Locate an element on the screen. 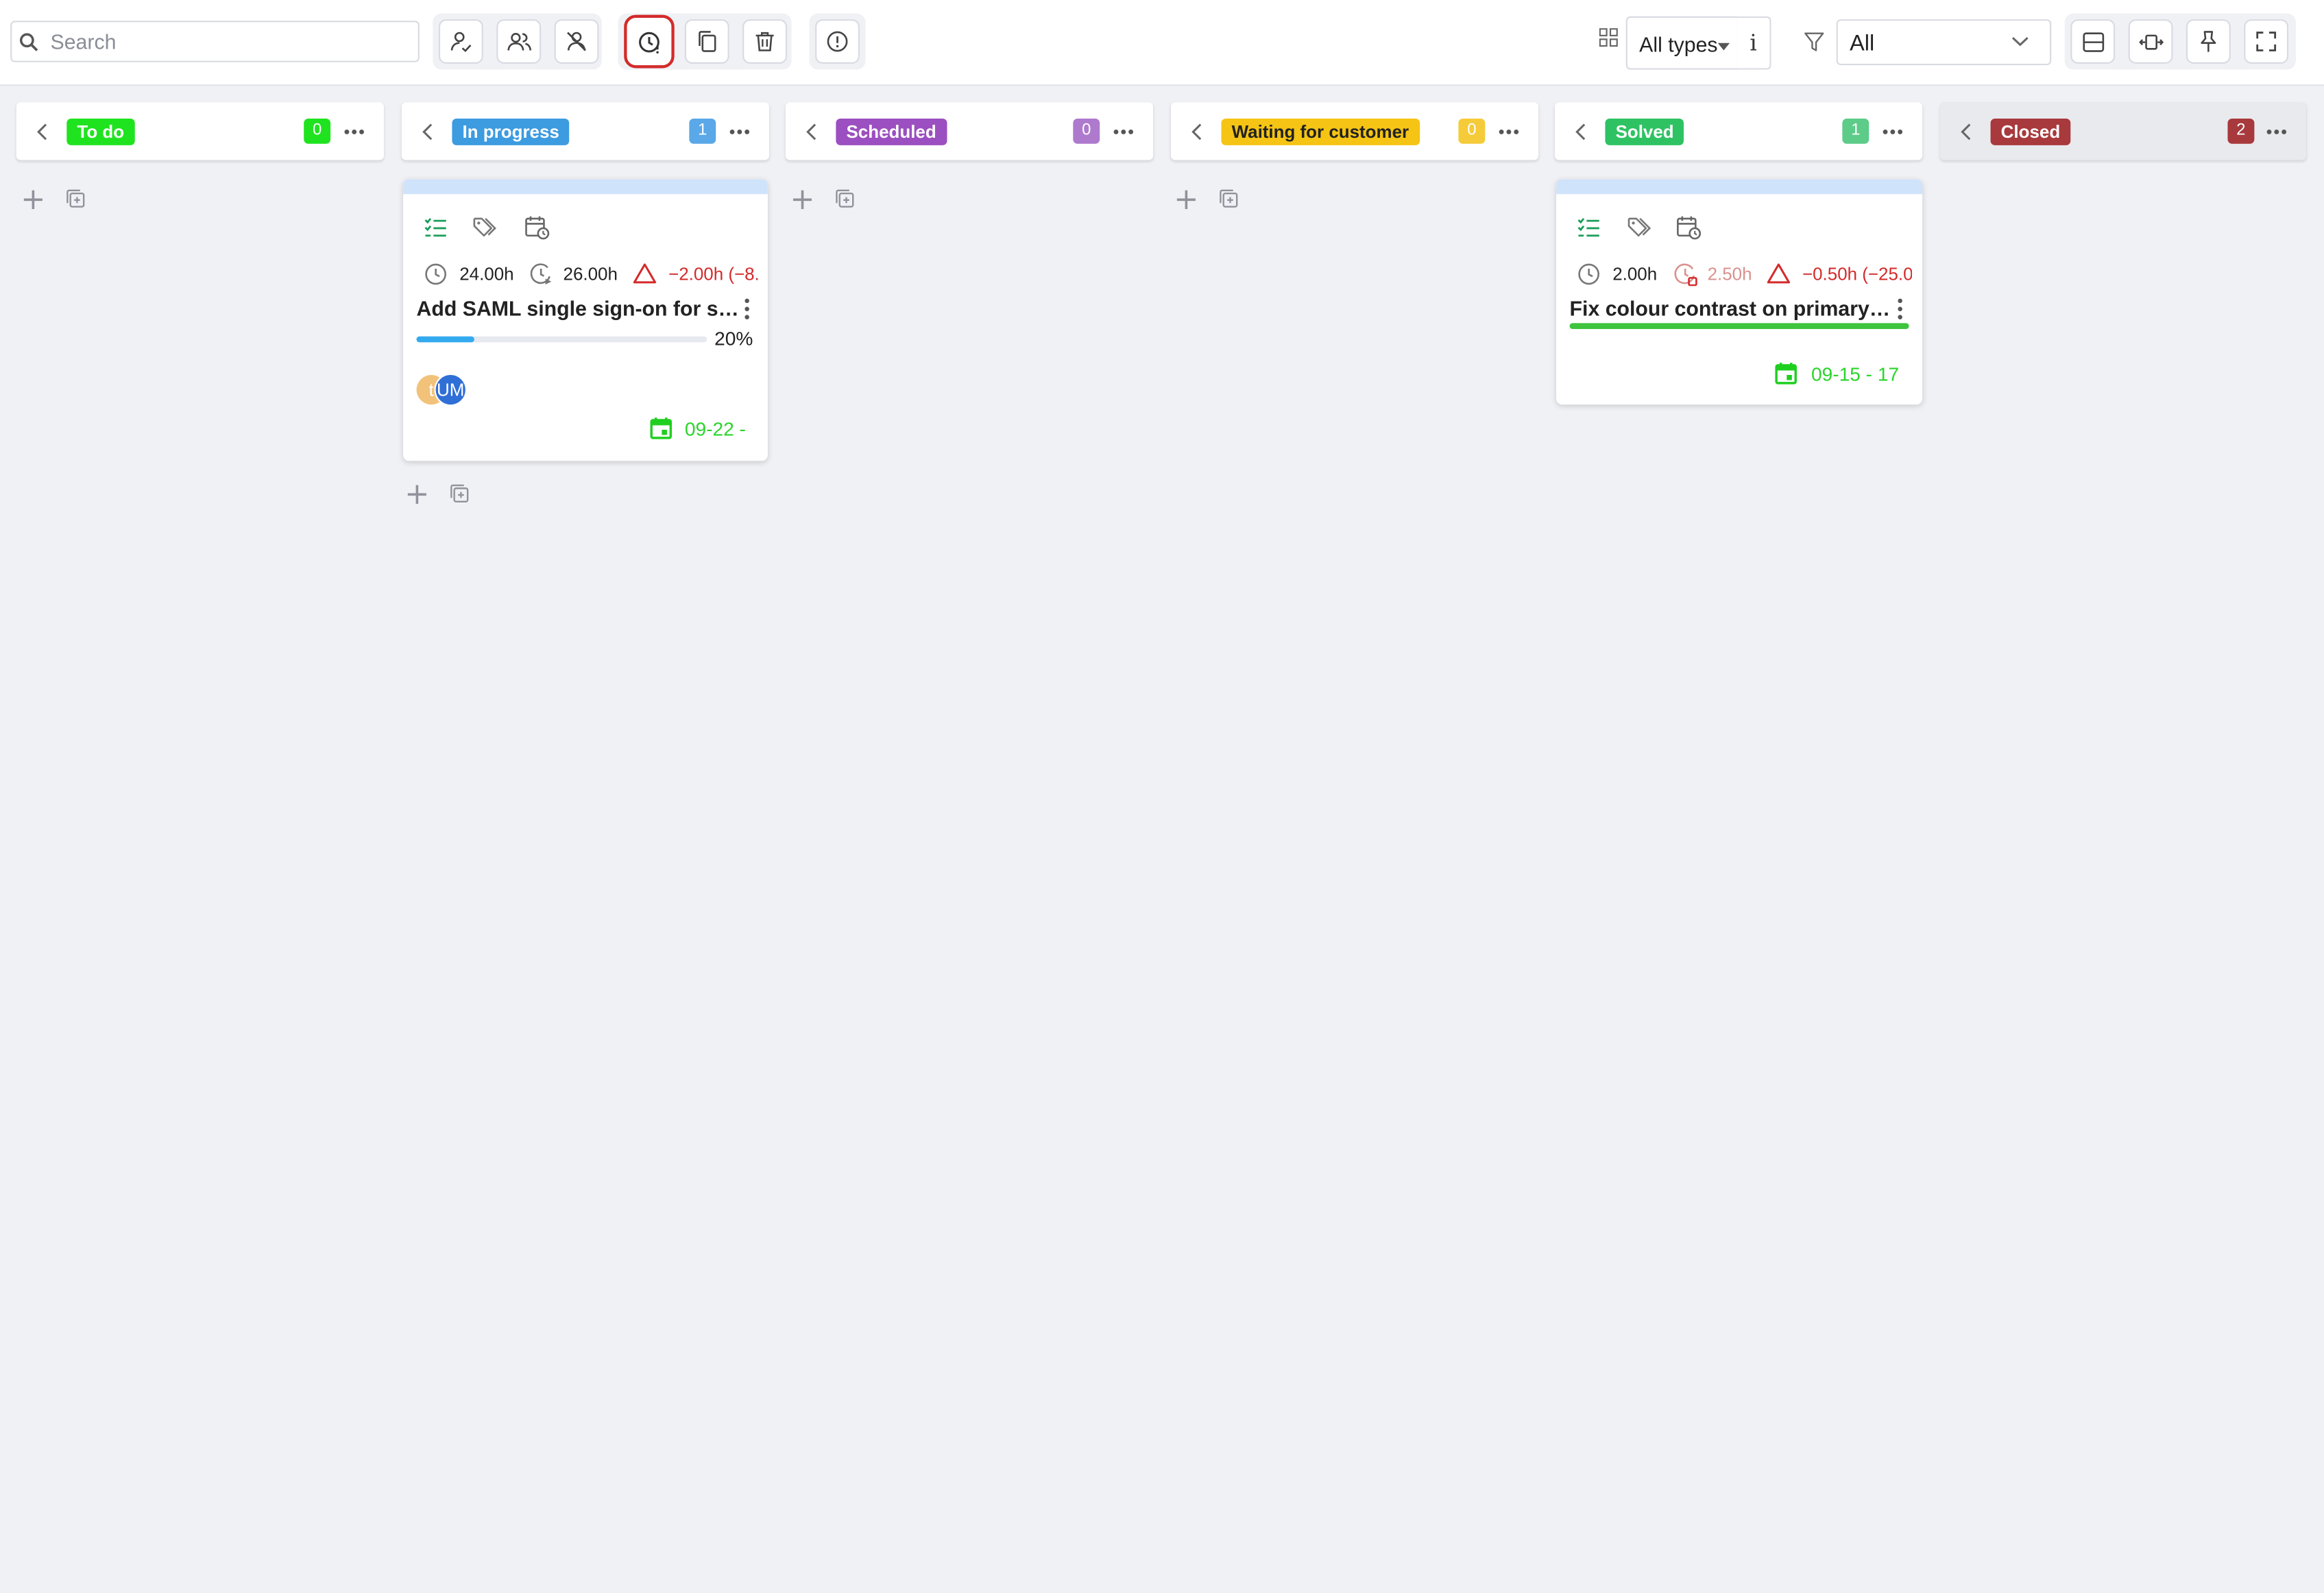 The image size is (2324, 1593). types-dropdown: All types is located at coordinates (1682, 43).